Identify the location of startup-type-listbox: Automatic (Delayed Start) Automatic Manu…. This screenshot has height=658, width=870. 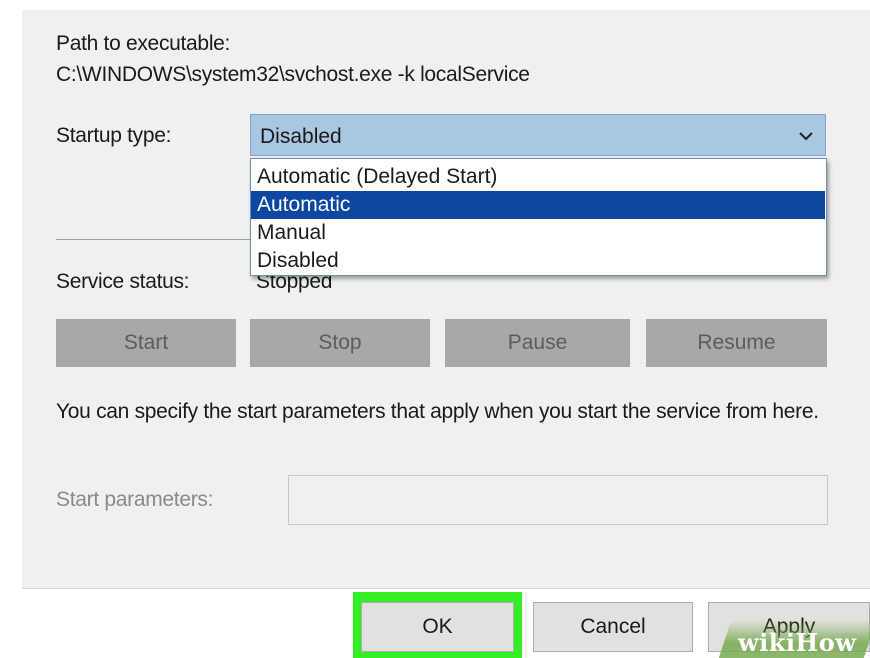
(538, 217).